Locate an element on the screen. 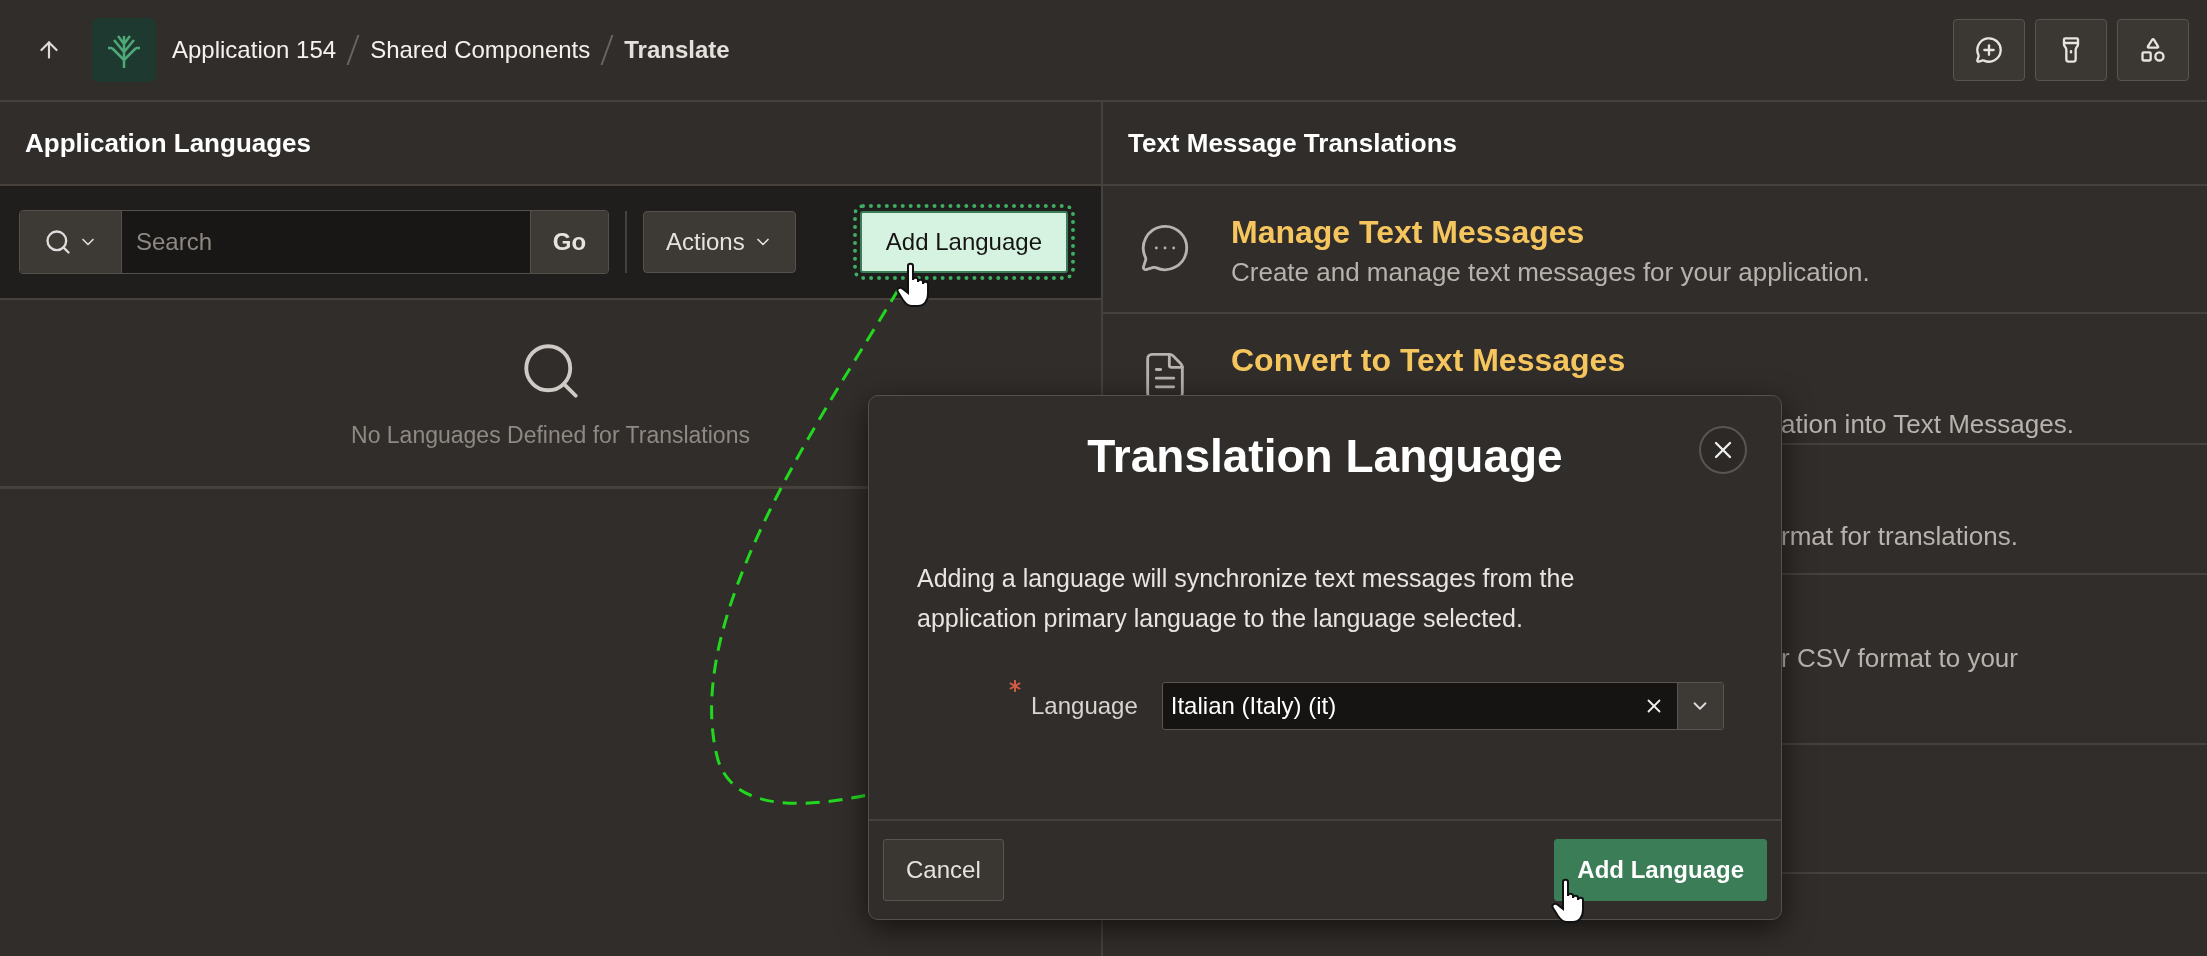  breadcrumb-link: Translate is located at coordinates (677, 50).